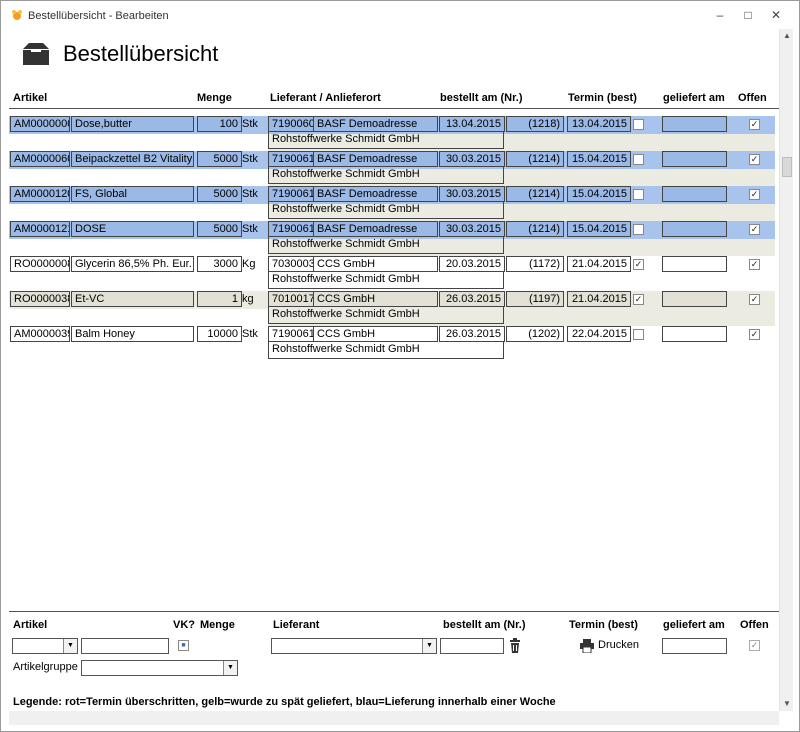  Describe the element at coordinates (535, 334) in the screenshot. I see `order-number-field: (1202)` at that location.